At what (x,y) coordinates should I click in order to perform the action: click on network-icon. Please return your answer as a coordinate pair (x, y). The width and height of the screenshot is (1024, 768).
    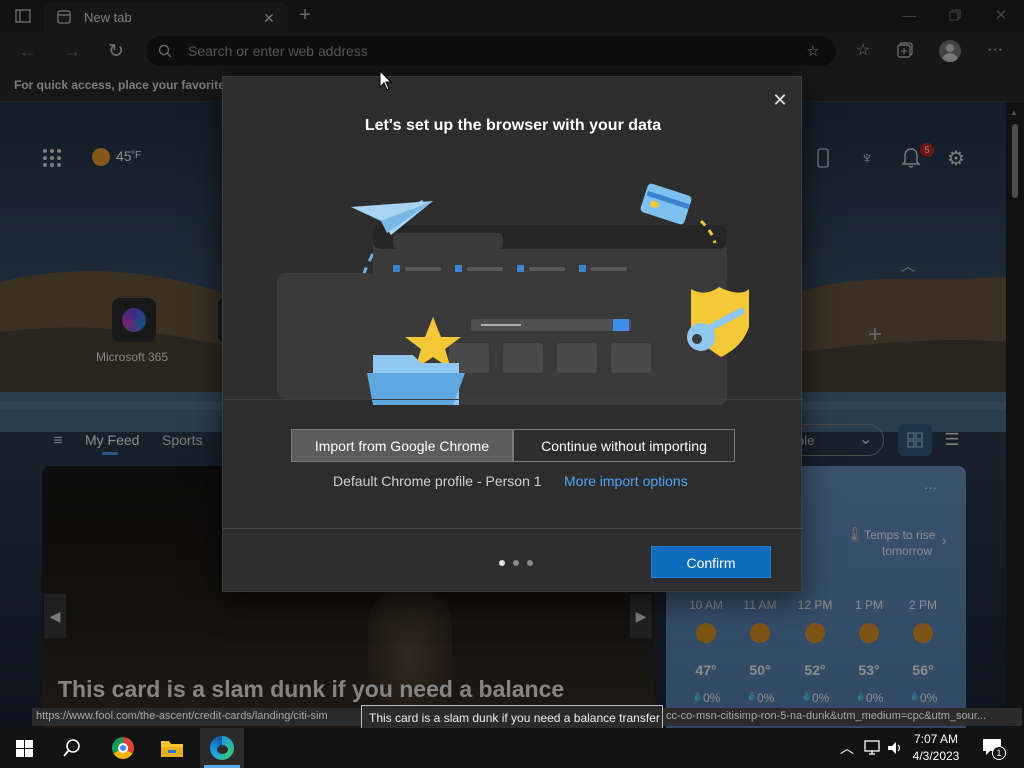
    Looking at the image, I should click on (872, 748).